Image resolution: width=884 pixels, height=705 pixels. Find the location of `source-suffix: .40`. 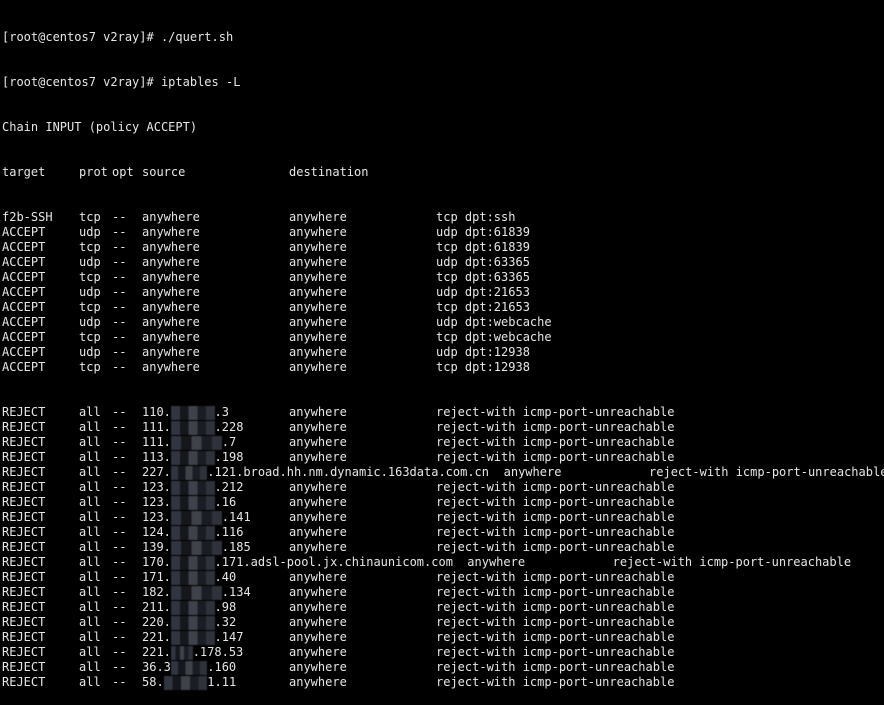

source-suffix: .40 is located at coordinates (225, 577).